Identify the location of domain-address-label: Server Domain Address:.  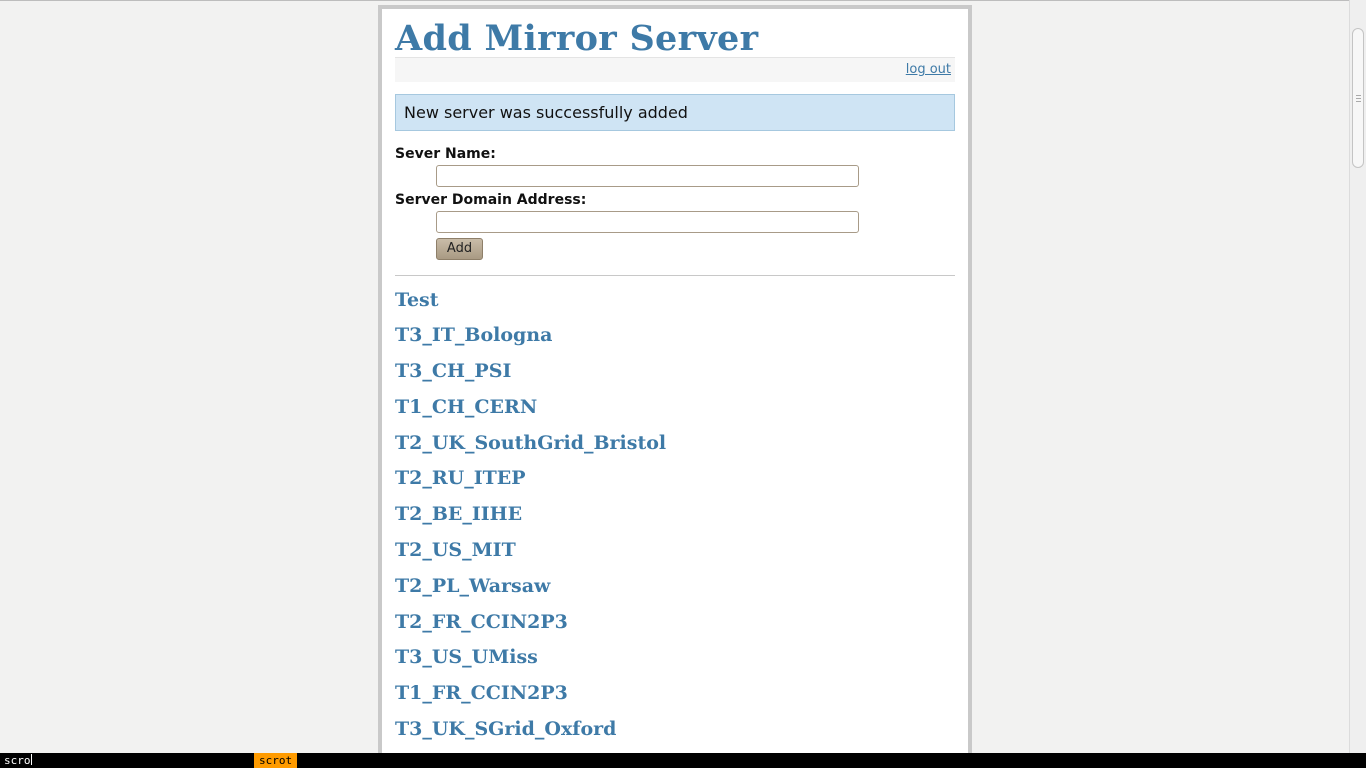
(491, 200).